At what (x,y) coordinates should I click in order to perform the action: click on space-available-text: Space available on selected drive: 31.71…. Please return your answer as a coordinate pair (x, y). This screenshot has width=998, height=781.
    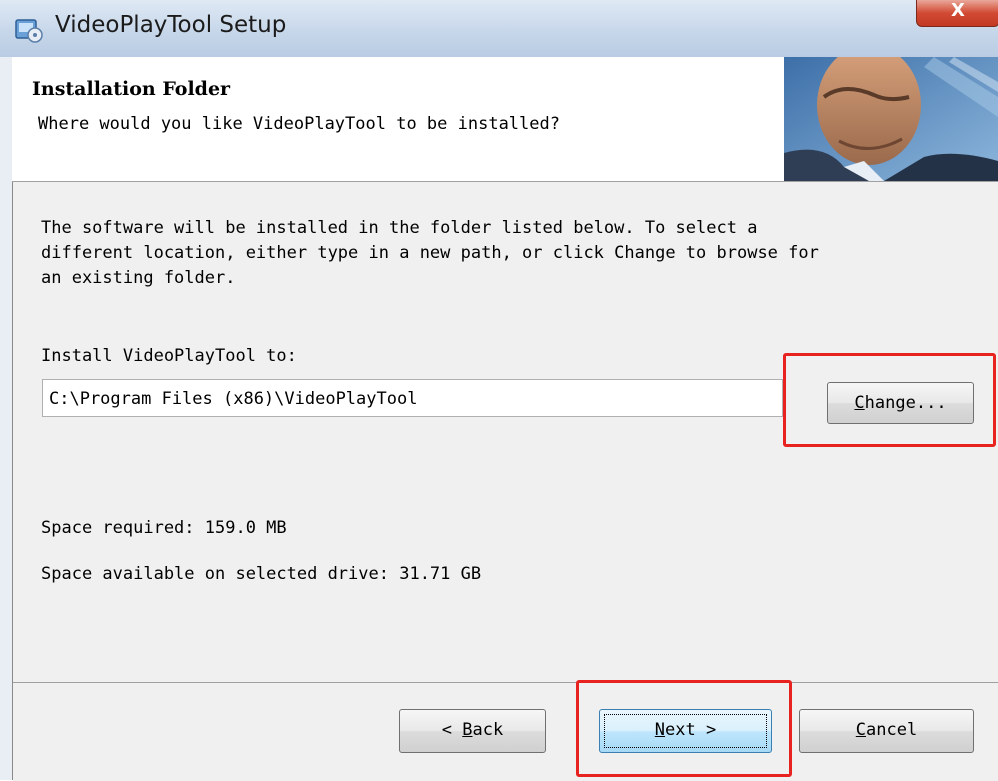
    Looking at the image, I should click on (261, 574).